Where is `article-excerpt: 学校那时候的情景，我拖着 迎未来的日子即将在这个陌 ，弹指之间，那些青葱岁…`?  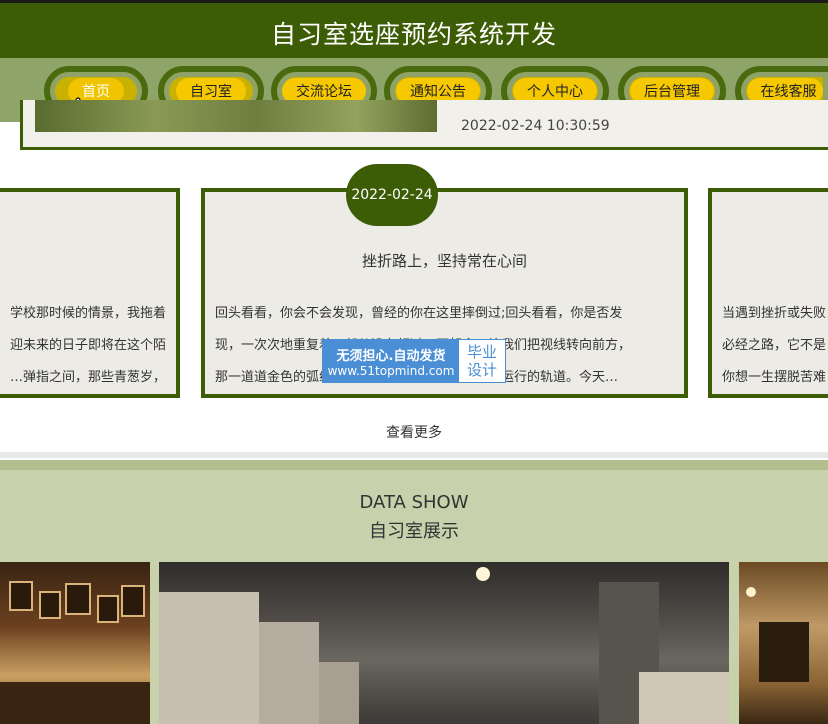 article-excerpt: 学校那时候的情景，我拖着 迎未来的日子即将在这个陌 ，弹指之间，那些青葱岁… is located at coordinates (83, 346).